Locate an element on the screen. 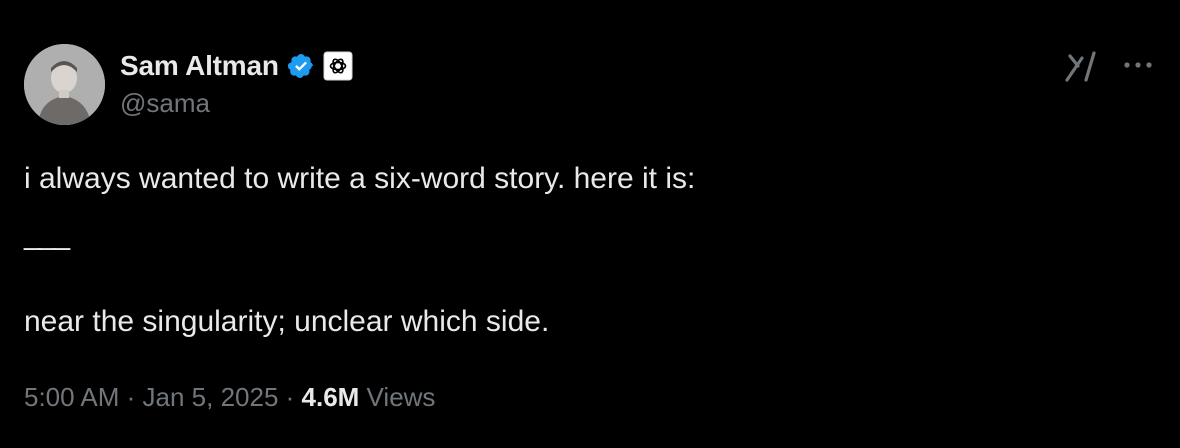  views-count: 4.6M is located at coordinates (330, 397).